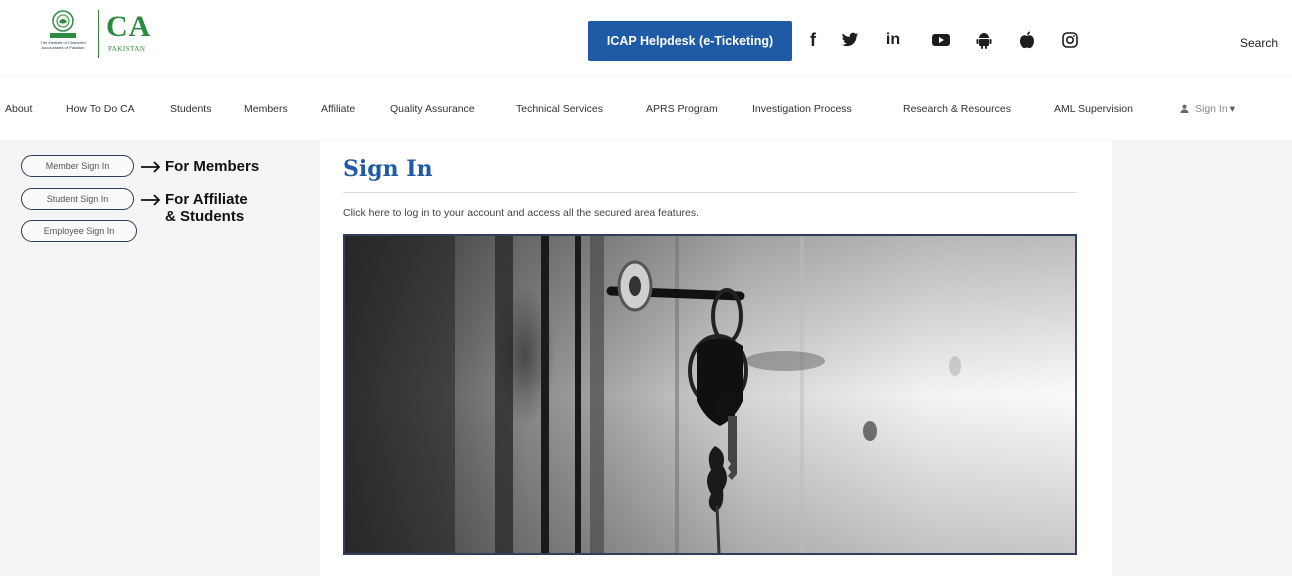 Image resolution: width=1292 pixels, height=576 pixels. I want to click on for-members-annotation: For Members, so click(212, 166).